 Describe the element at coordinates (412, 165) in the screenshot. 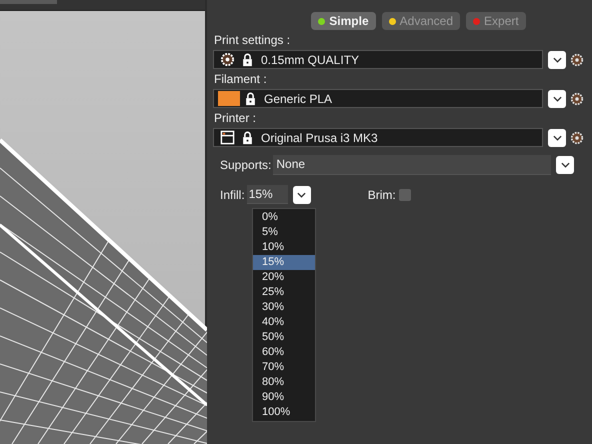

I see `supports-combo: None` at that location.